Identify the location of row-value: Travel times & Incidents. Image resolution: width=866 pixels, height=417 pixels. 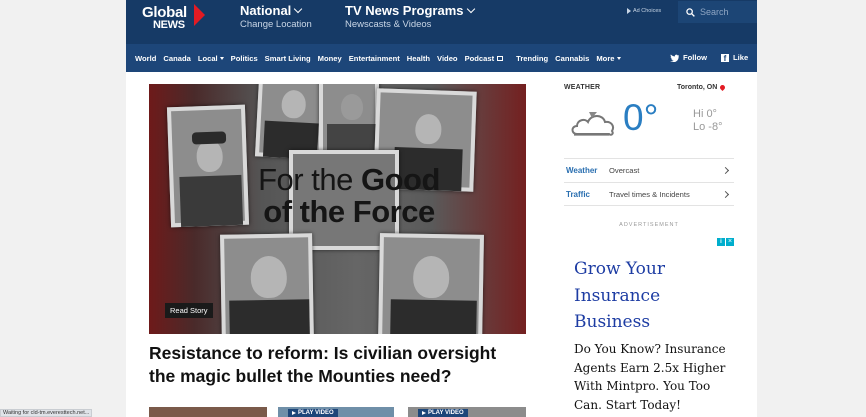
(649, 194).